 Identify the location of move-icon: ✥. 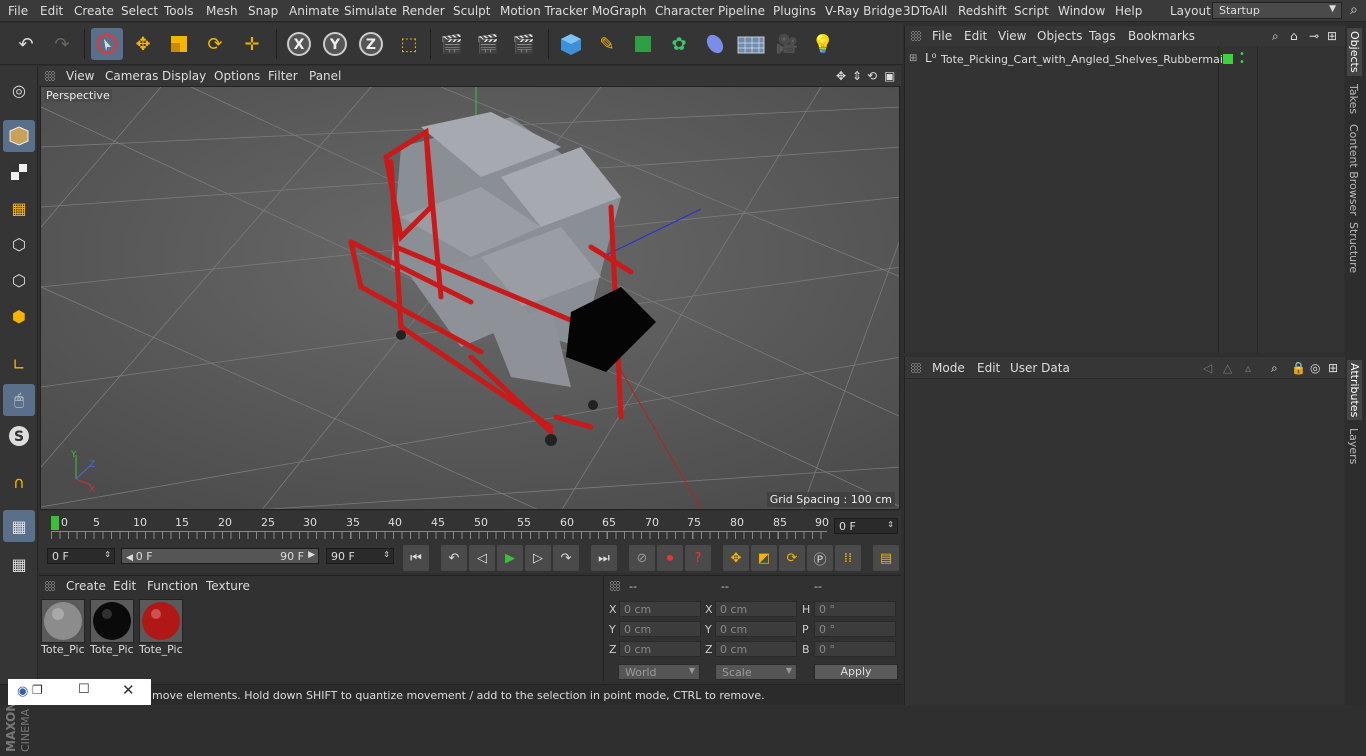
(143, 44).